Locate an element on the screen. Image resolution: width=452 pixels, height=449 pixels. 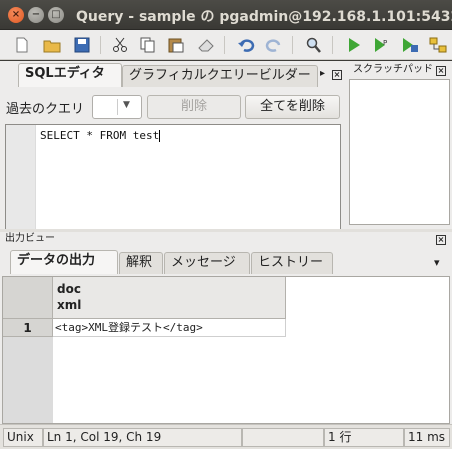
status-bar: Unix Ln 1, Col 19, Ch 19 1 行 11 ms is located at coordinates (226, 436).